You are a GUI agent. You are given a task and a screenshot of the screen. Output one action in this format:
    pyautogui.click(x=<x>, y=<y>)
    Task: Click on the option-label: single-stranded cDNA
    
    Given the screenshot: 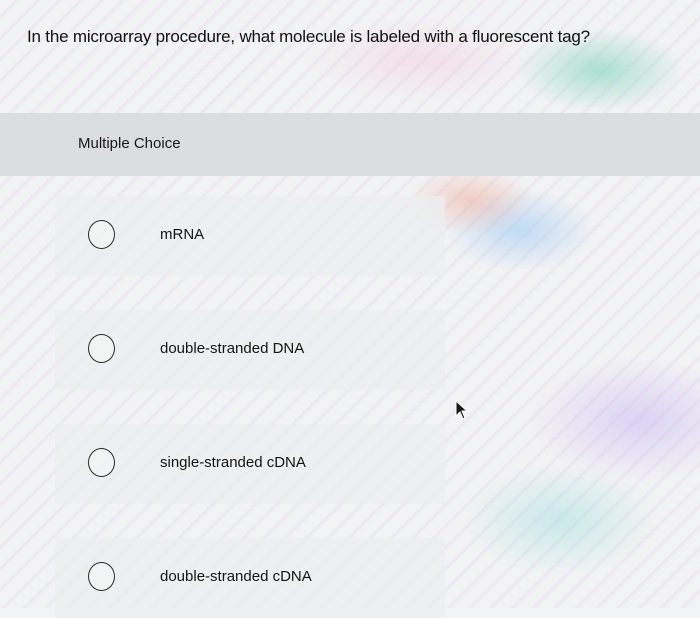 What is the action you would take?
    pyautogui.click(x=233, y=462)
    